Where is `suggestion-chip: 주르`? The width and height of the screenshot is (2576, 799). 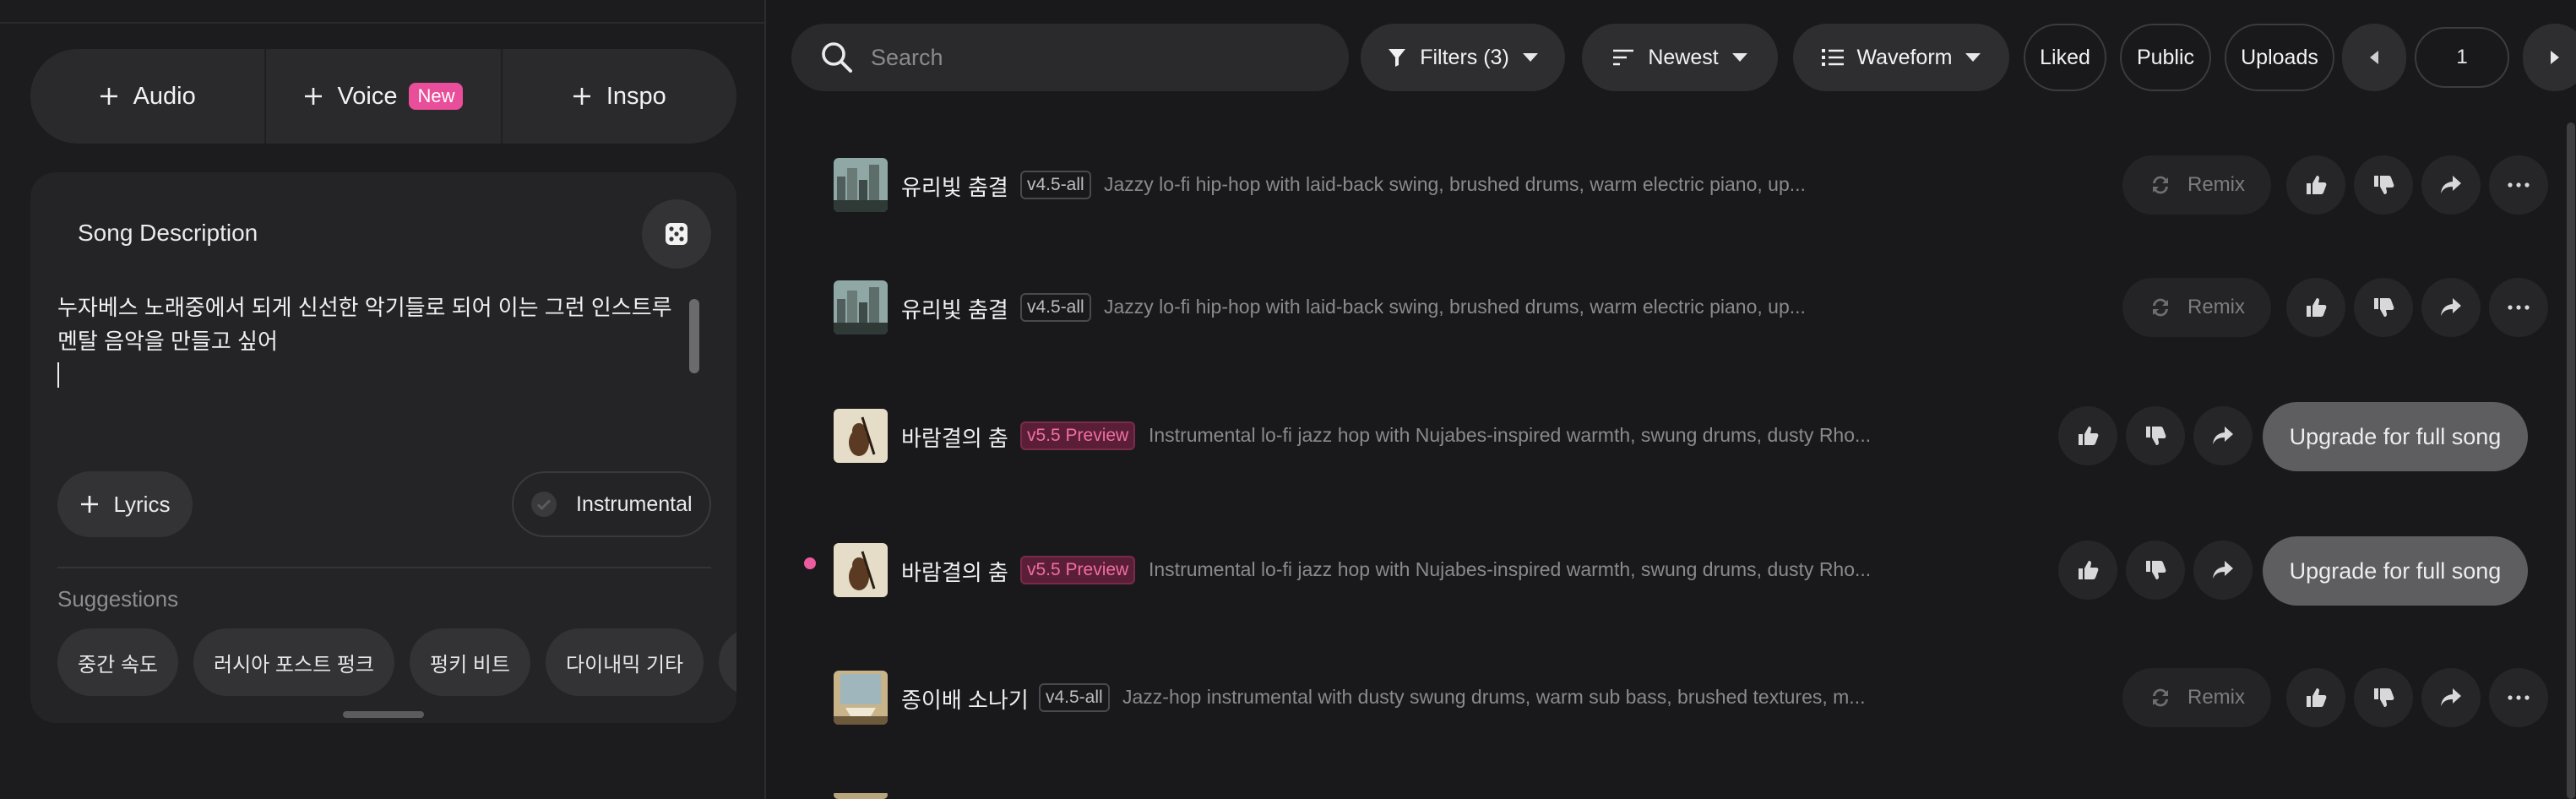 suggestion-chip: 주르 is located at coordinates (727, 662).